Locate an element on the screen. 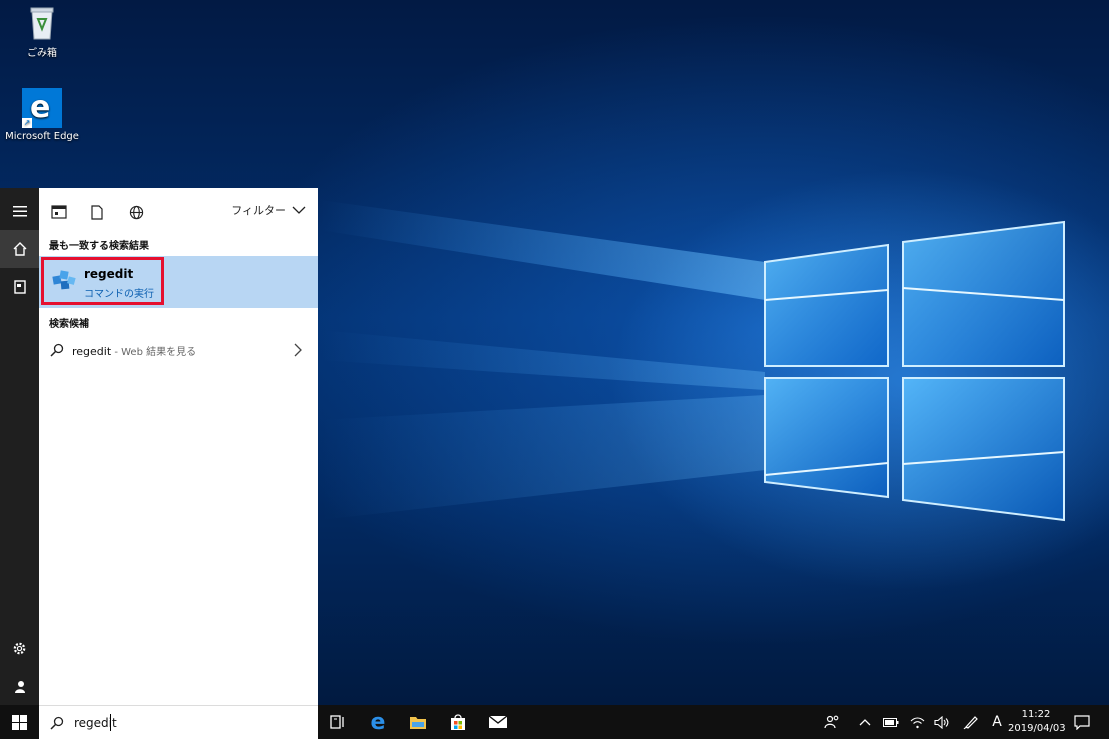 This screenshot has height=739, width=1109. file-explorer-button is located at coordinates (418, 722).